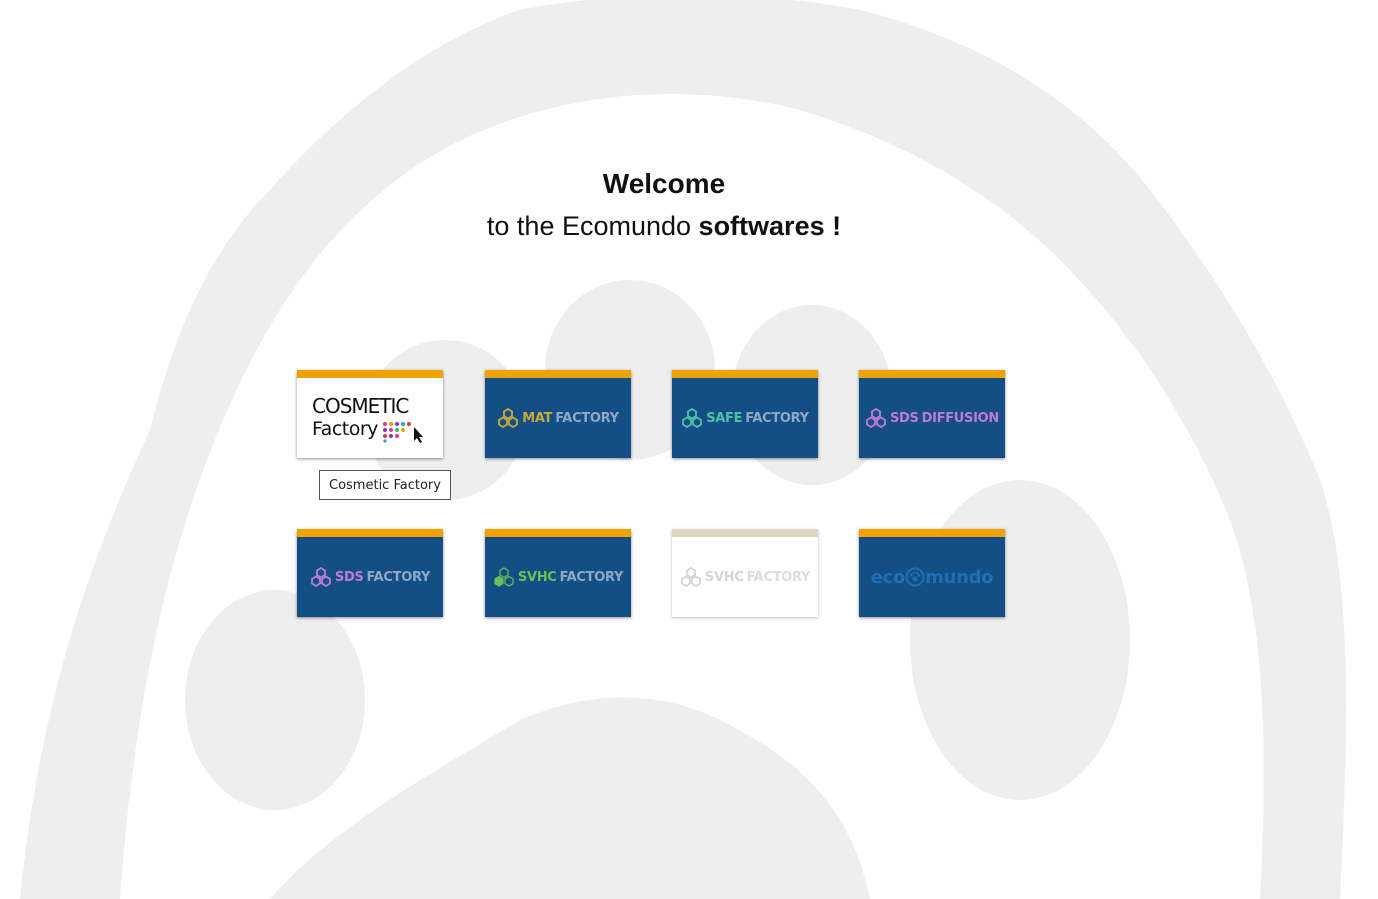  I want to click on svhc-factory-disabled-word-b: FACTORY, so click(778, 577).